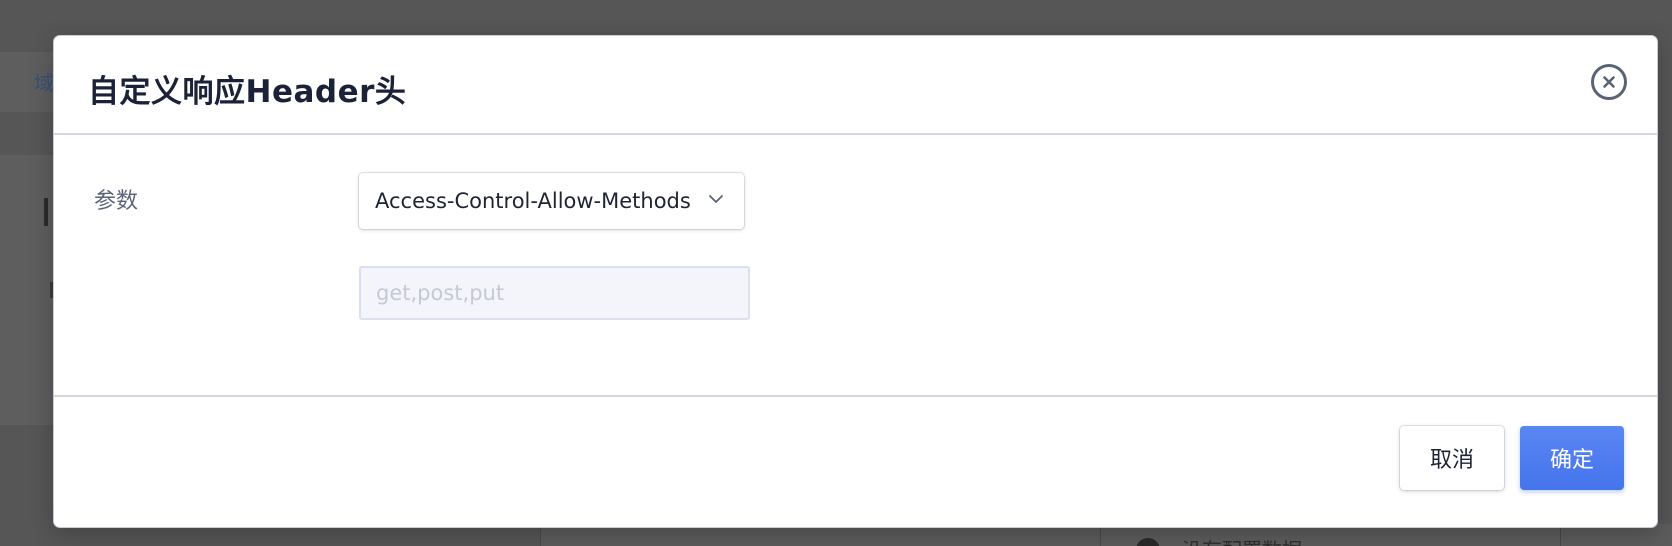 The width and height of the screenshot is (1672, 546). I want to click on background-table-area, so click(1106, 535).